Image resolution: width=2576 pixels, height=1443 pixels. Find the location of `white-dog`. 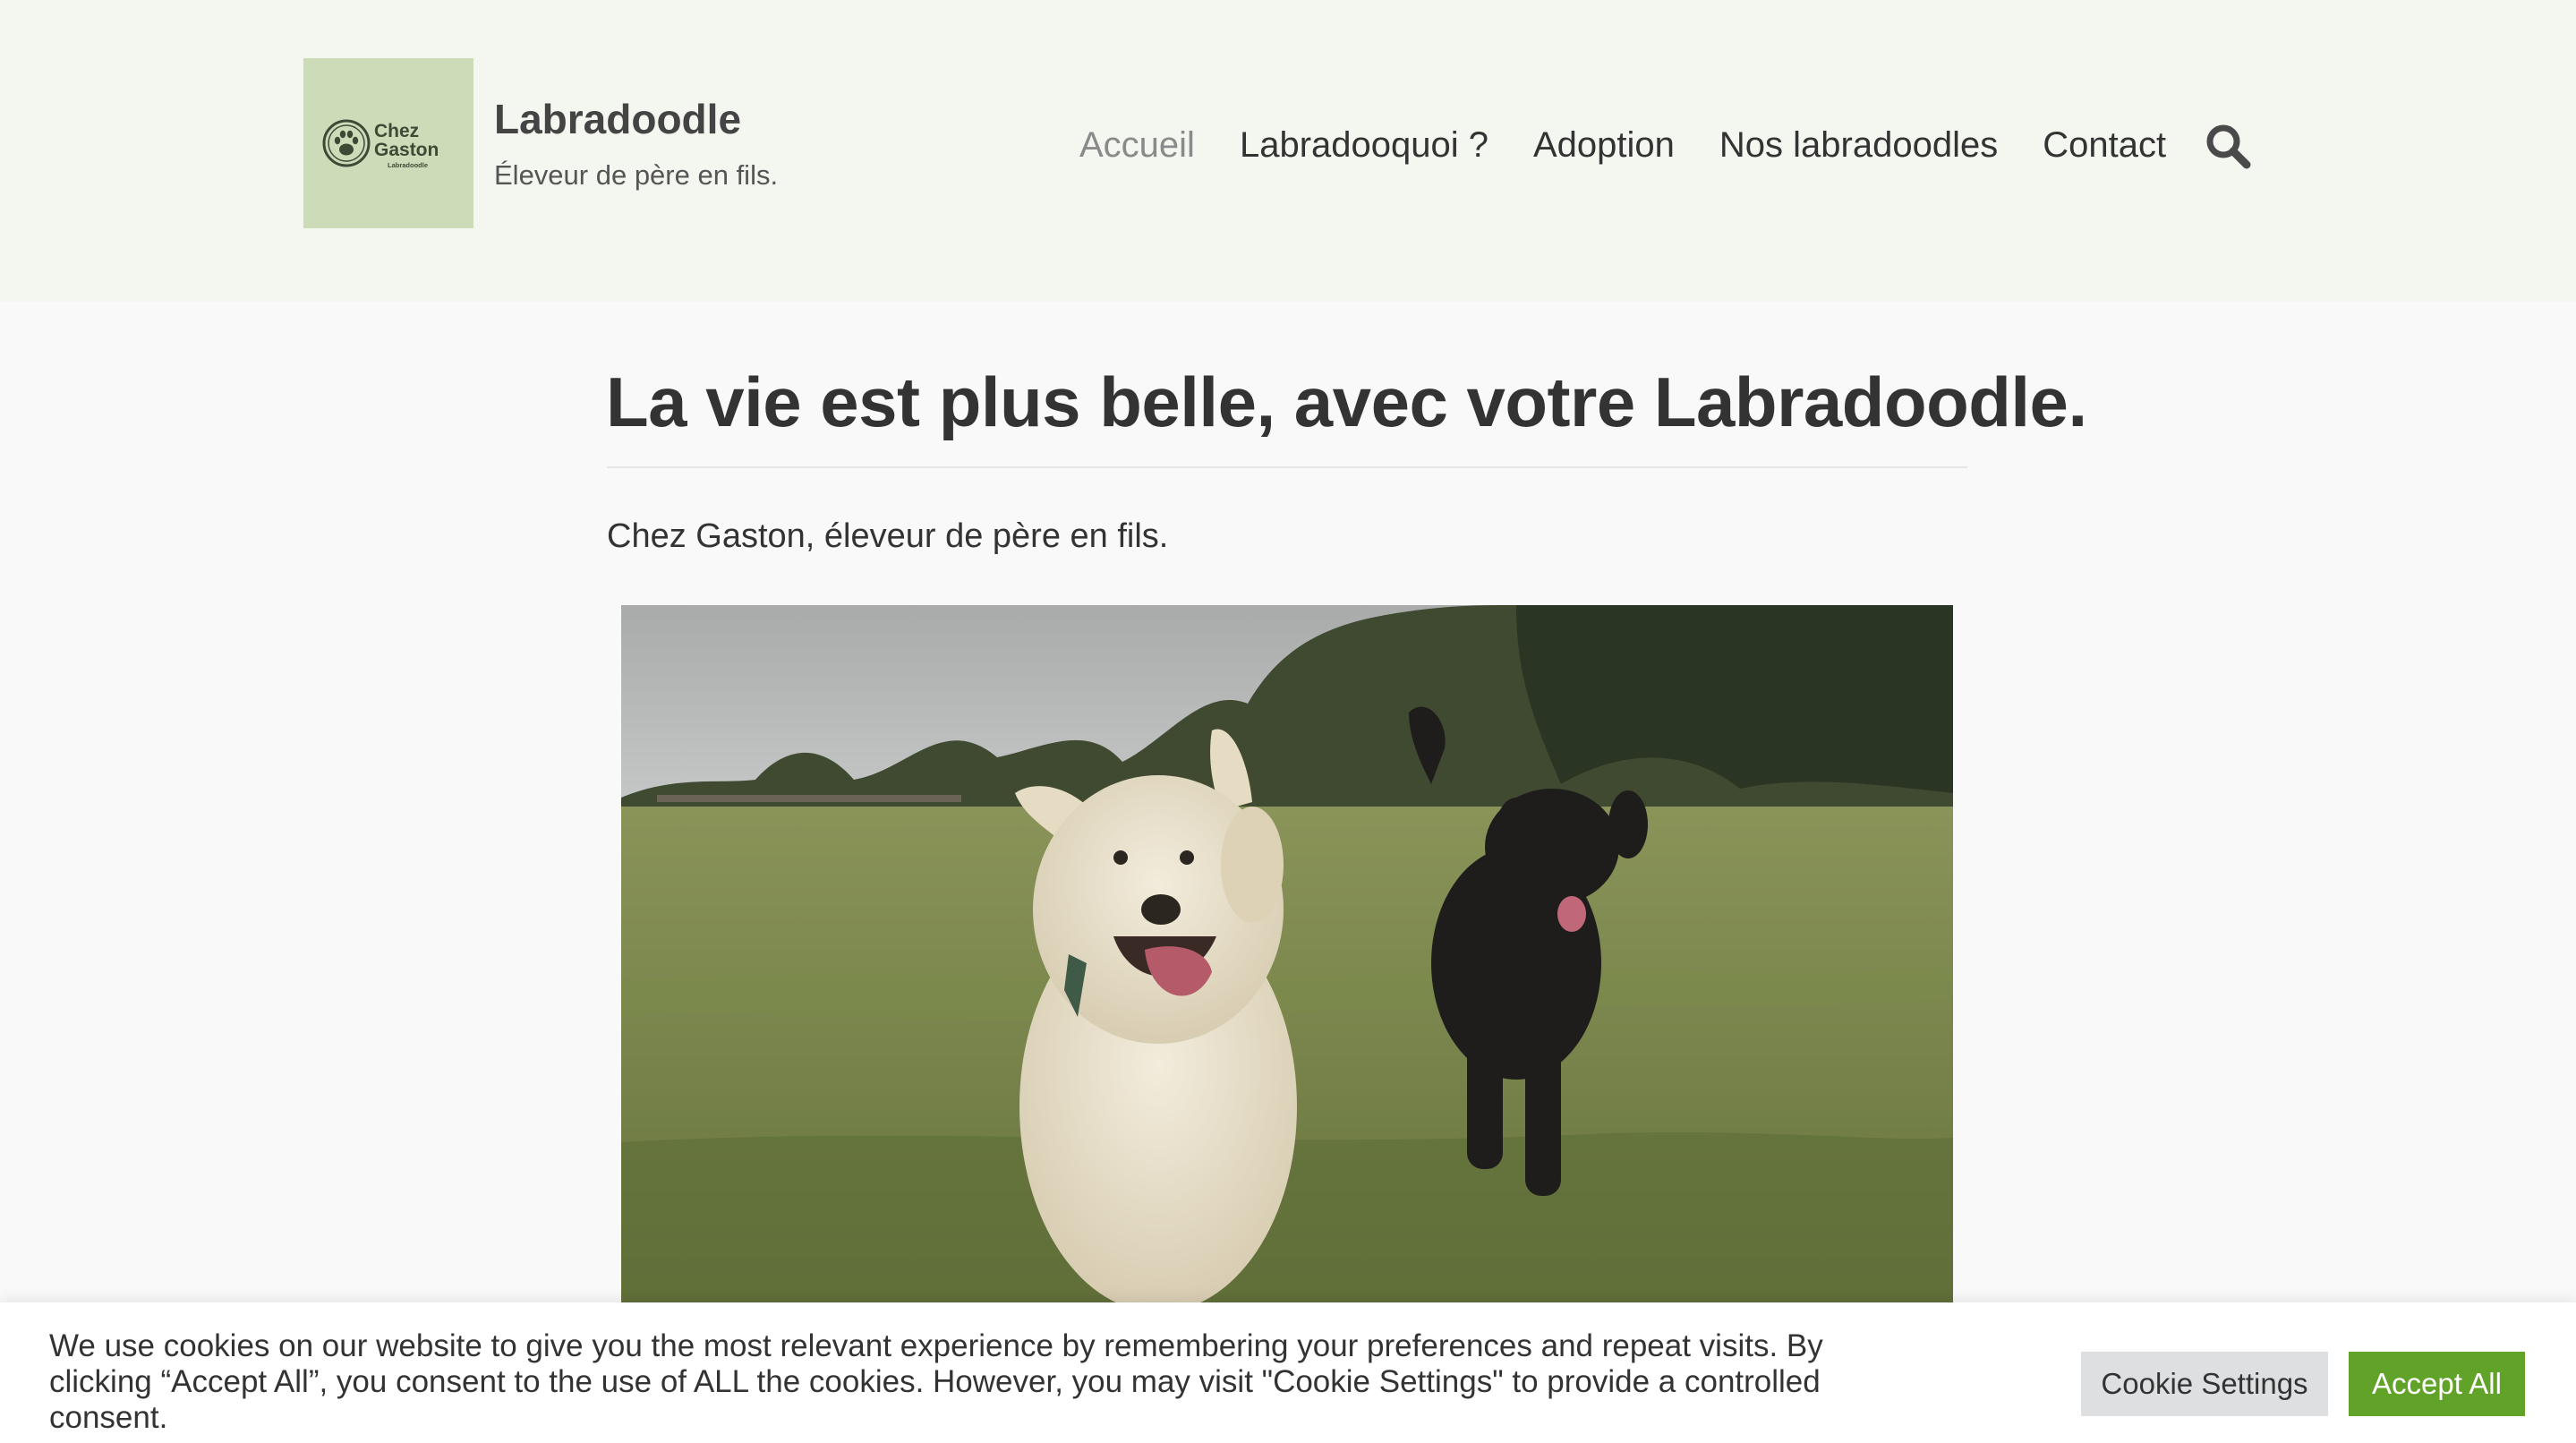

white-dog is located at coordinates (1156, 1016).